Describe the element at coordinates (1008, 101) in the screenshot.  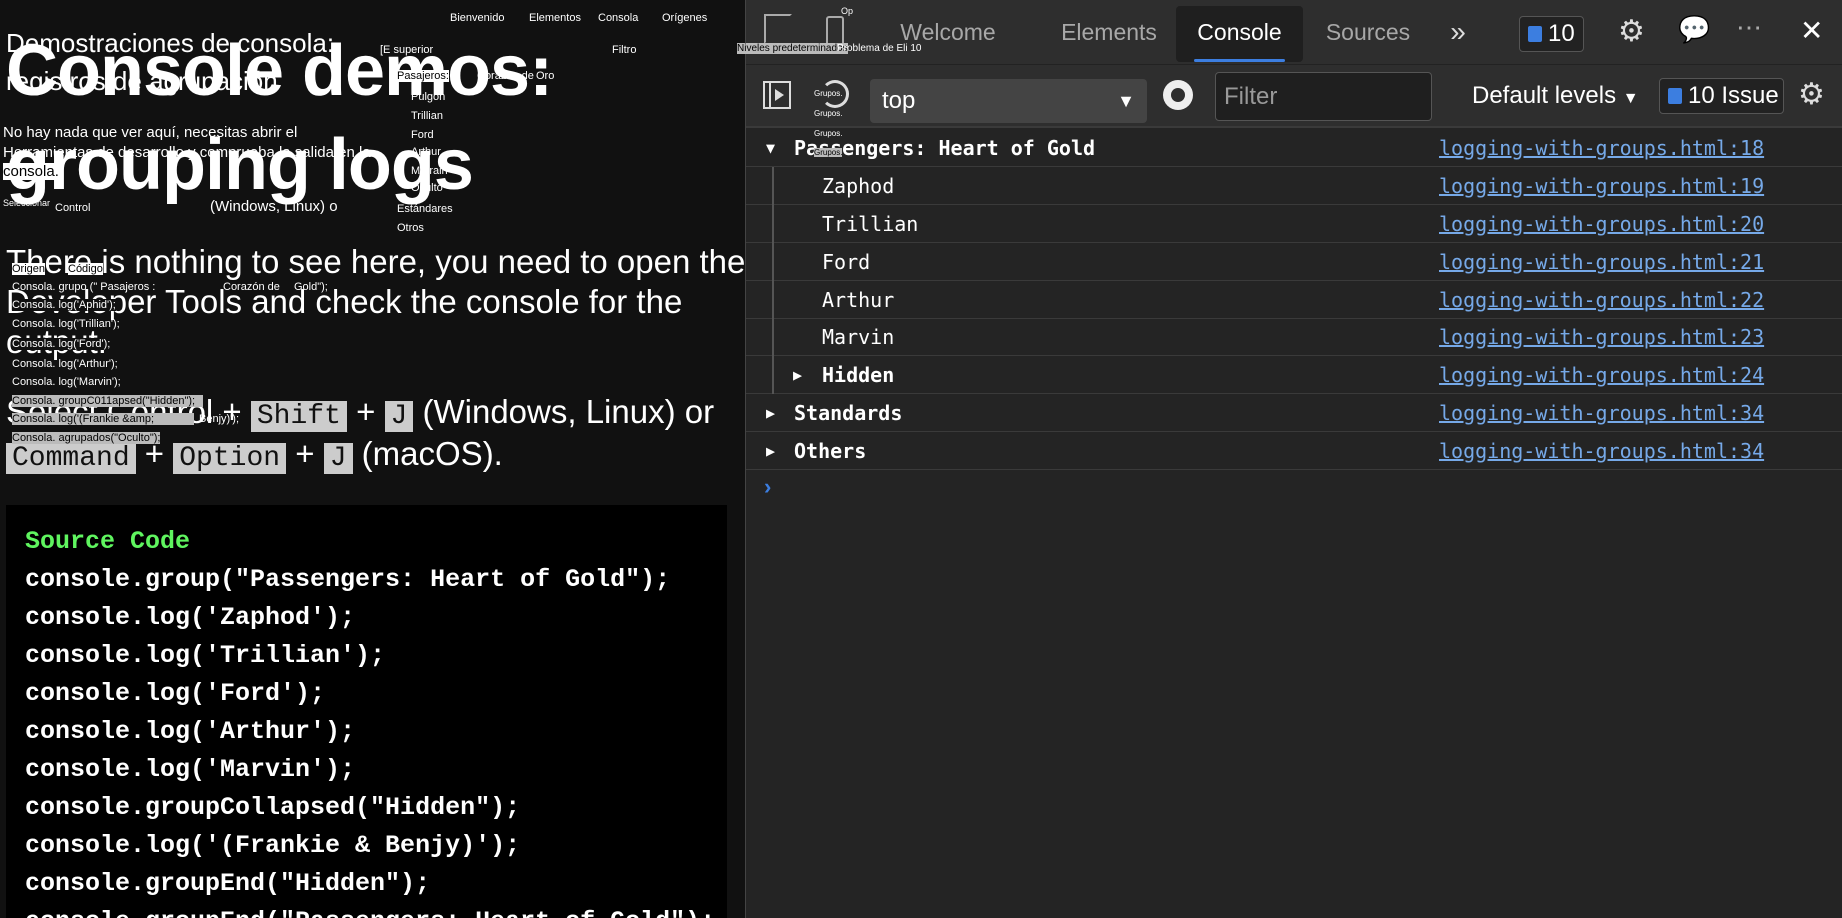
I see `context-selector: top ▼` at that location.